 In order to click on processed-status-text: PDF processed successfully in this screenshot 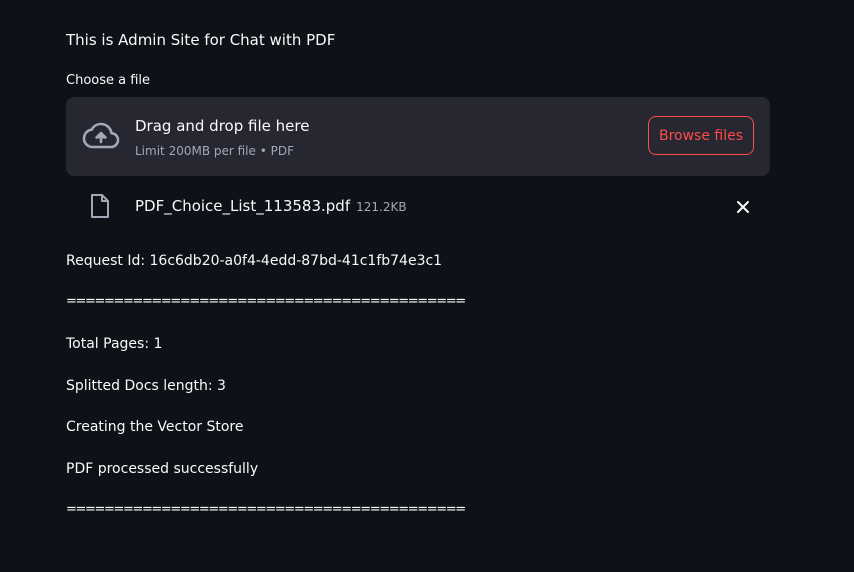, I will do `click(162, 469)`.